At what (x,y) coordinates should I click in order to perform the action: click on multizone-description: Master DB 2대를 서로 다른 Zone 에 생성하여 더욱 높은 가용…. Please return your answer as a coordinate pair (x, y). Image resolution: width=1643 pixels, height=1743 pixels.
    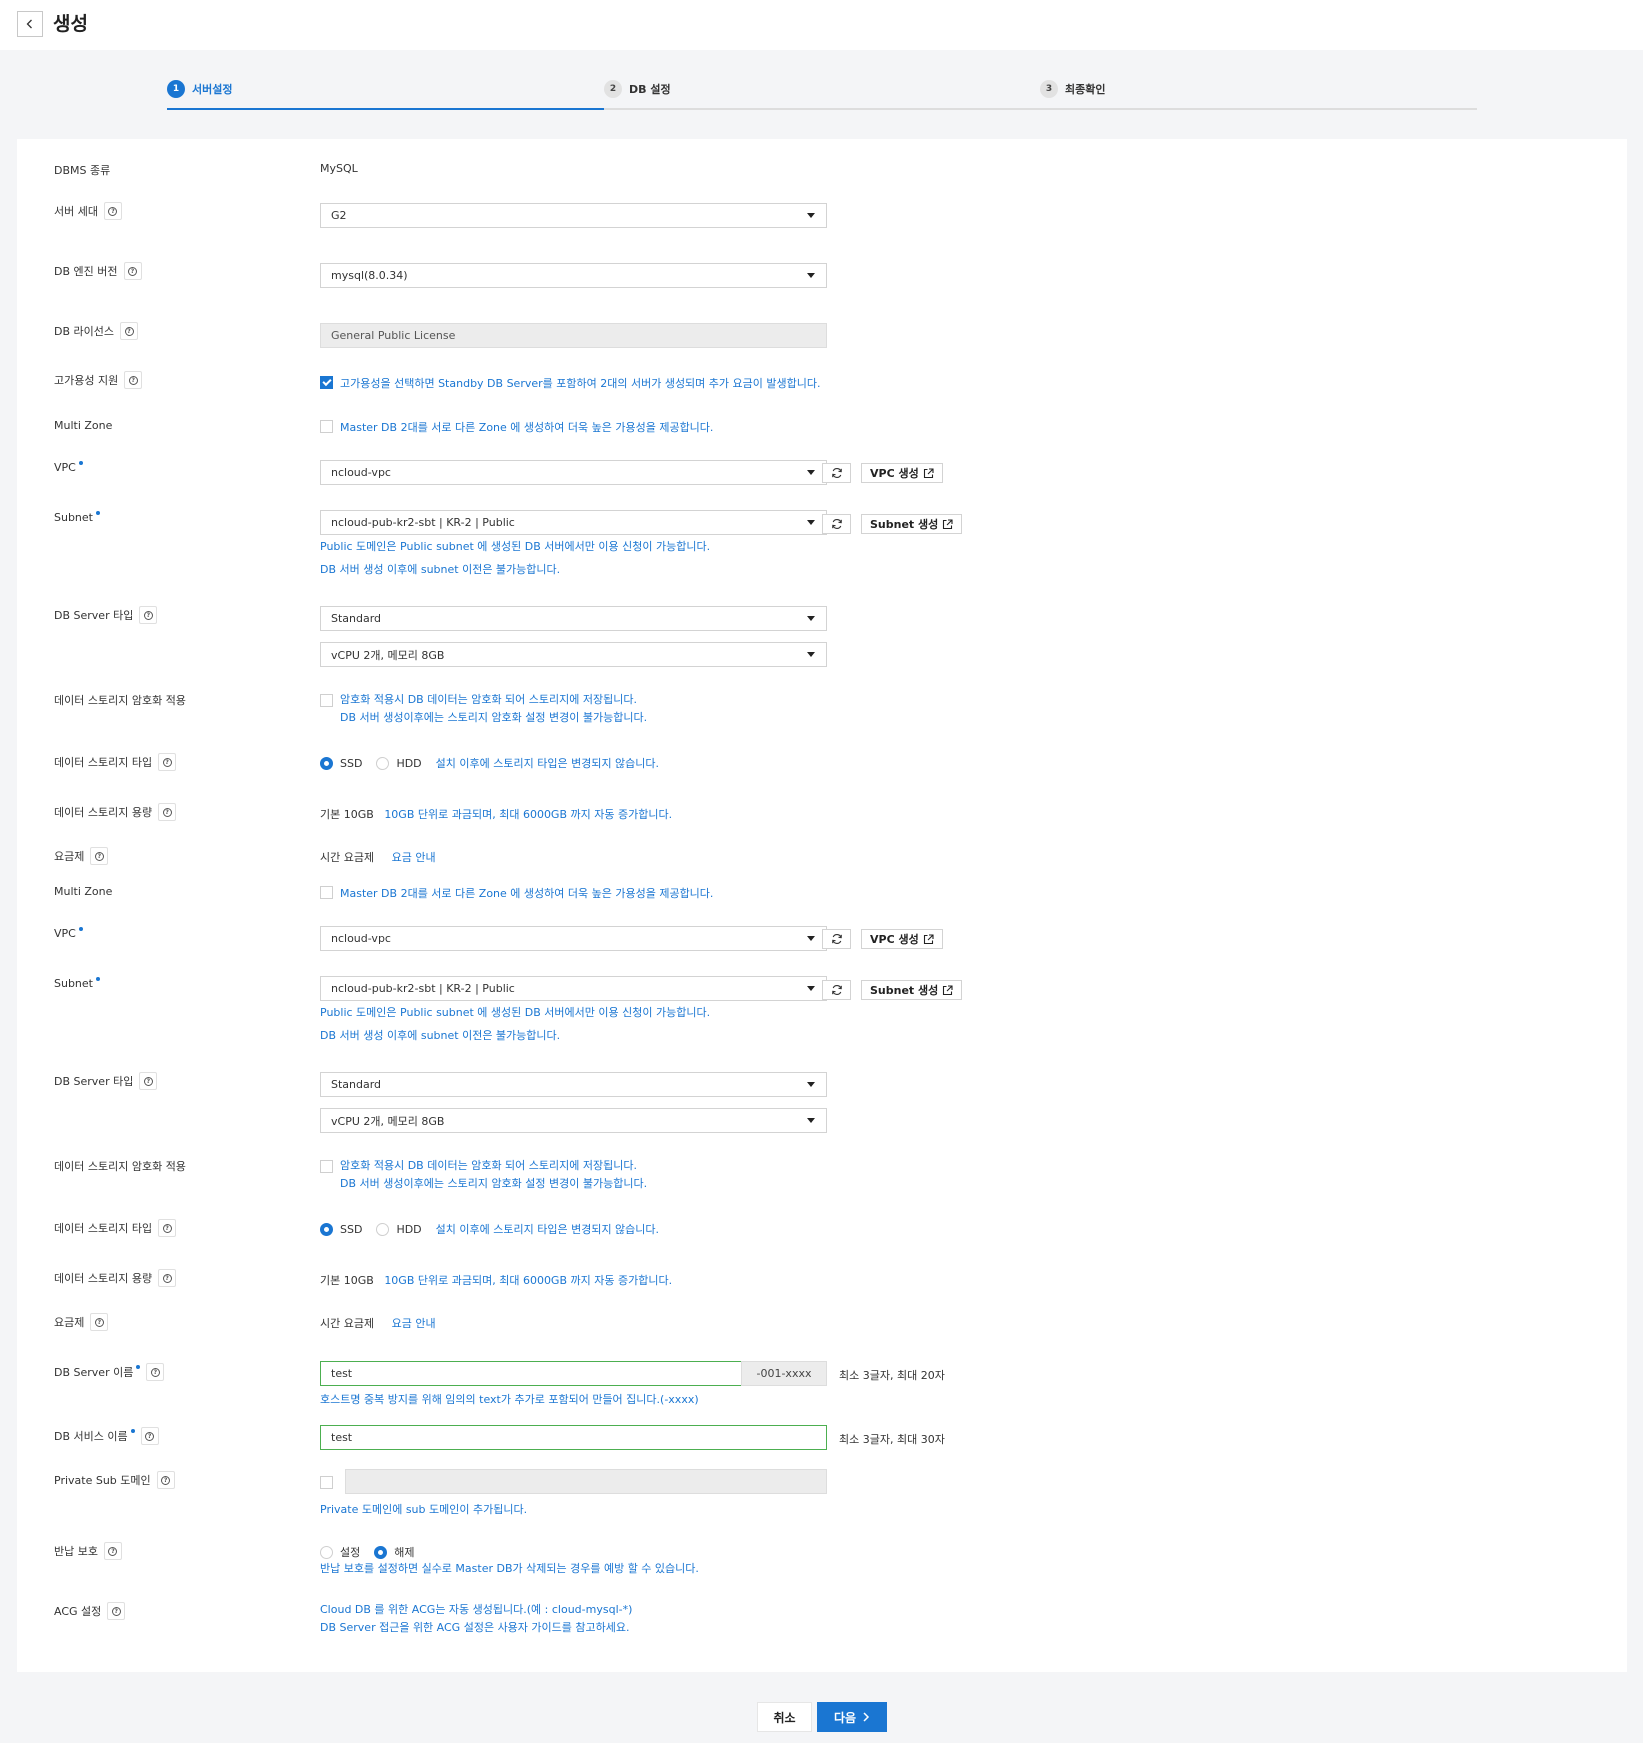
    Looking at the image, I should click on (527, 893).